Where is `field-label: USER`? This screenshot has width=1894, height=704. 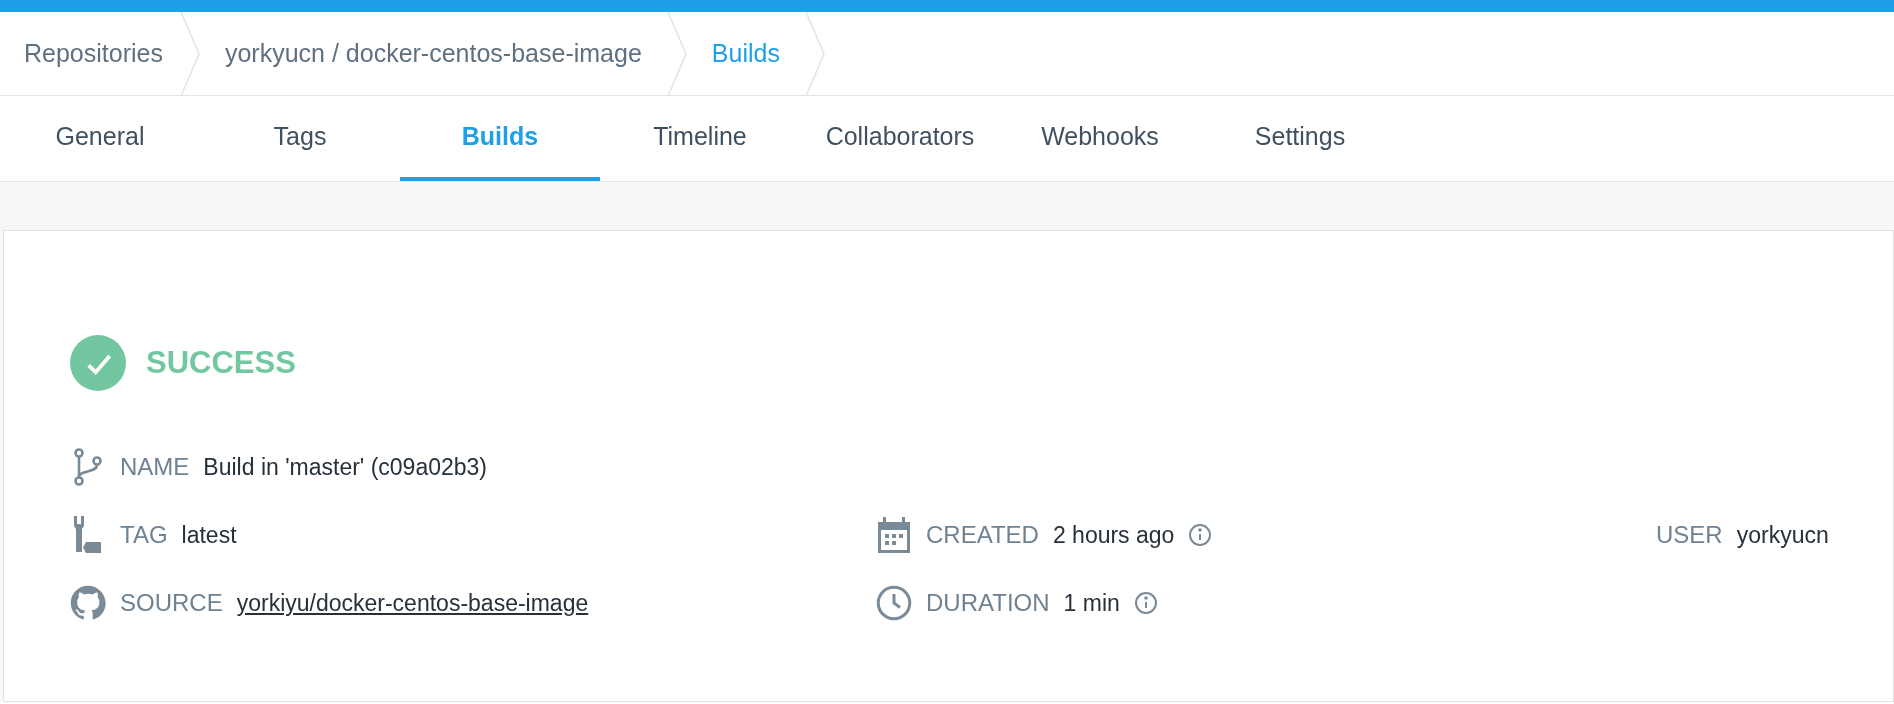
field-label: USER is located at coordinates (1689, 535).